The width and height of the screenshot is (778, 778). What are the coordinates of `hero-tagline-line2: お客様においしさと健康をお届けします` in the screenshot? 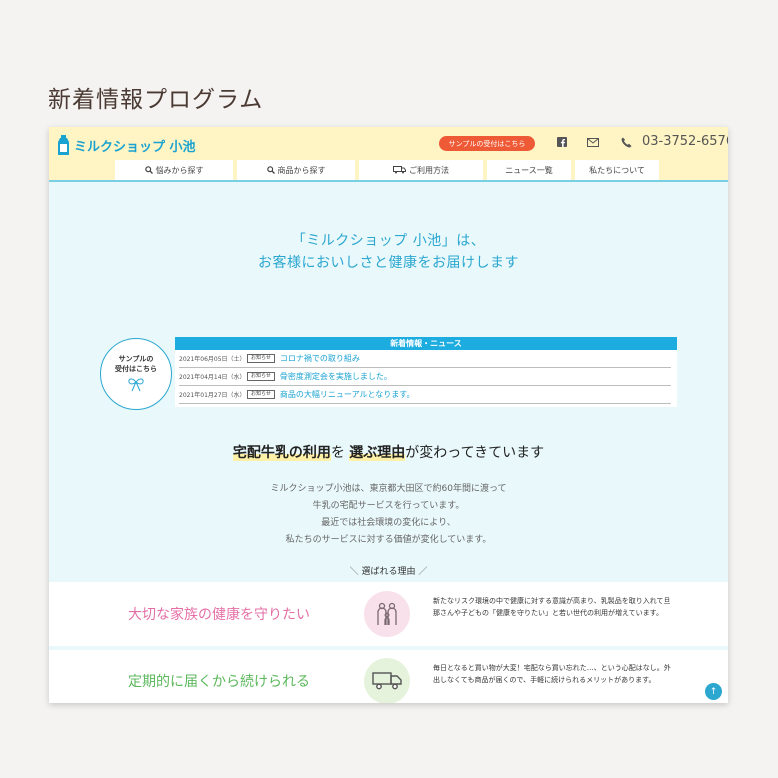 It's located at (388, 263).